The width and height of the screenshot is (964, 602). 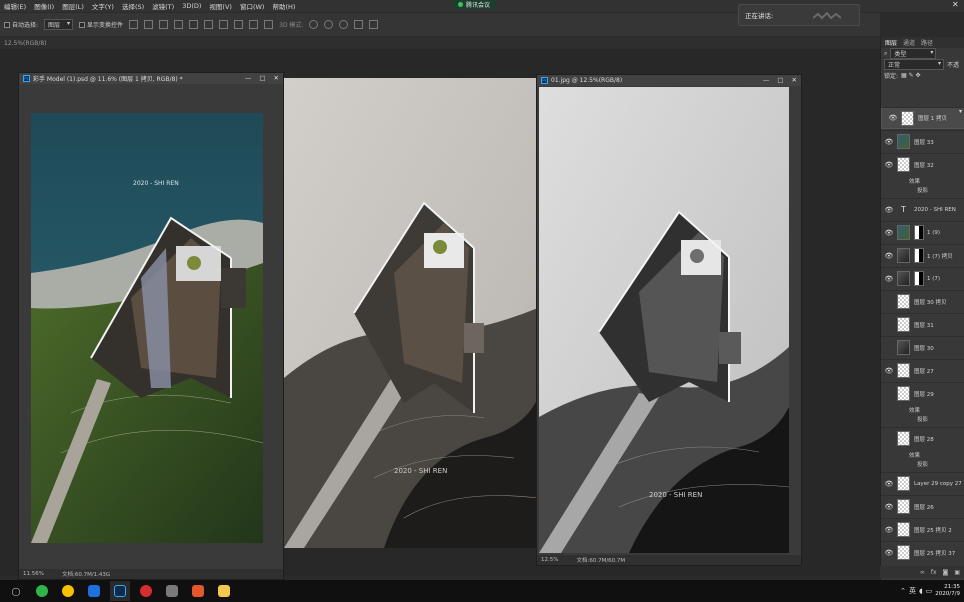 I want to click on layer-row: 👁︎ 图层 30, so click(x=922, y=347).